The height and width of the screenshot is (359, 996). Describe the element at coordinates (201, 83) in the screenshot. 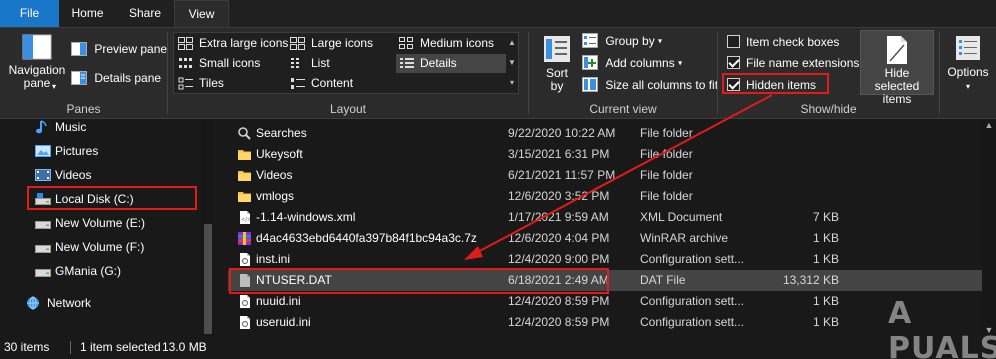

I see `layout-tiles: Tiles` at that location.